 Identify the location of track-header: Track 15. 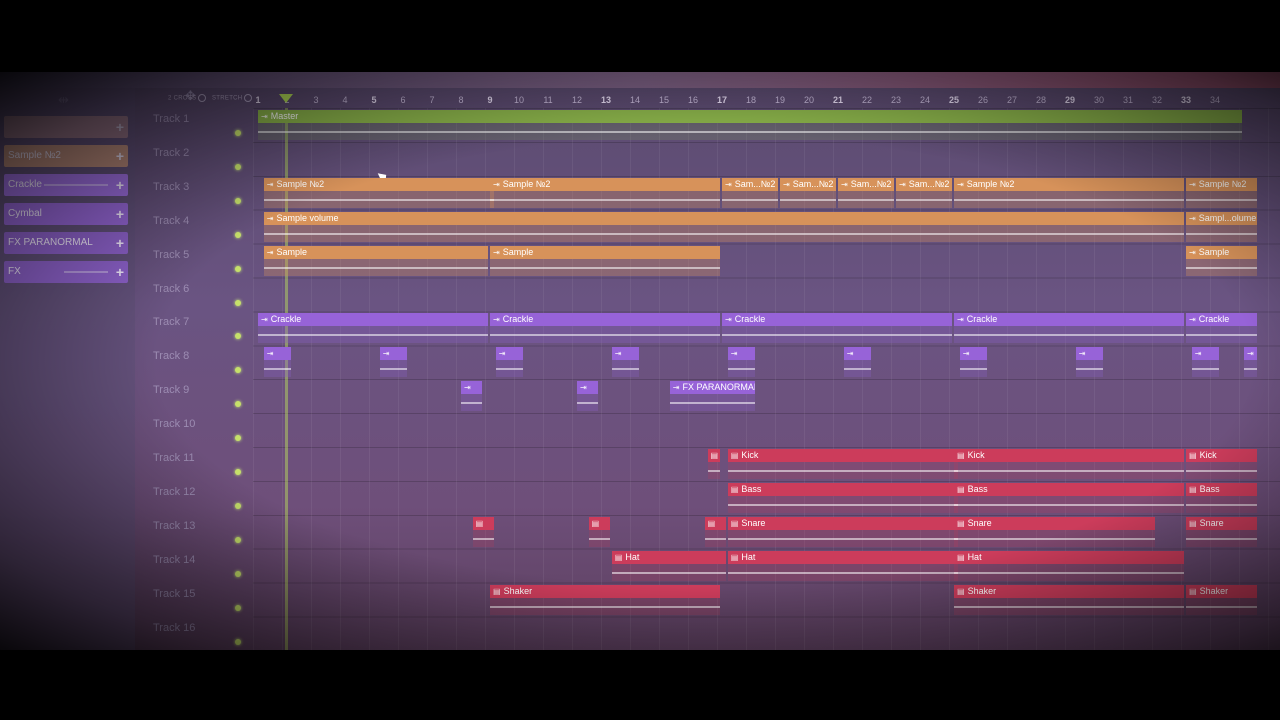
(198, 600).